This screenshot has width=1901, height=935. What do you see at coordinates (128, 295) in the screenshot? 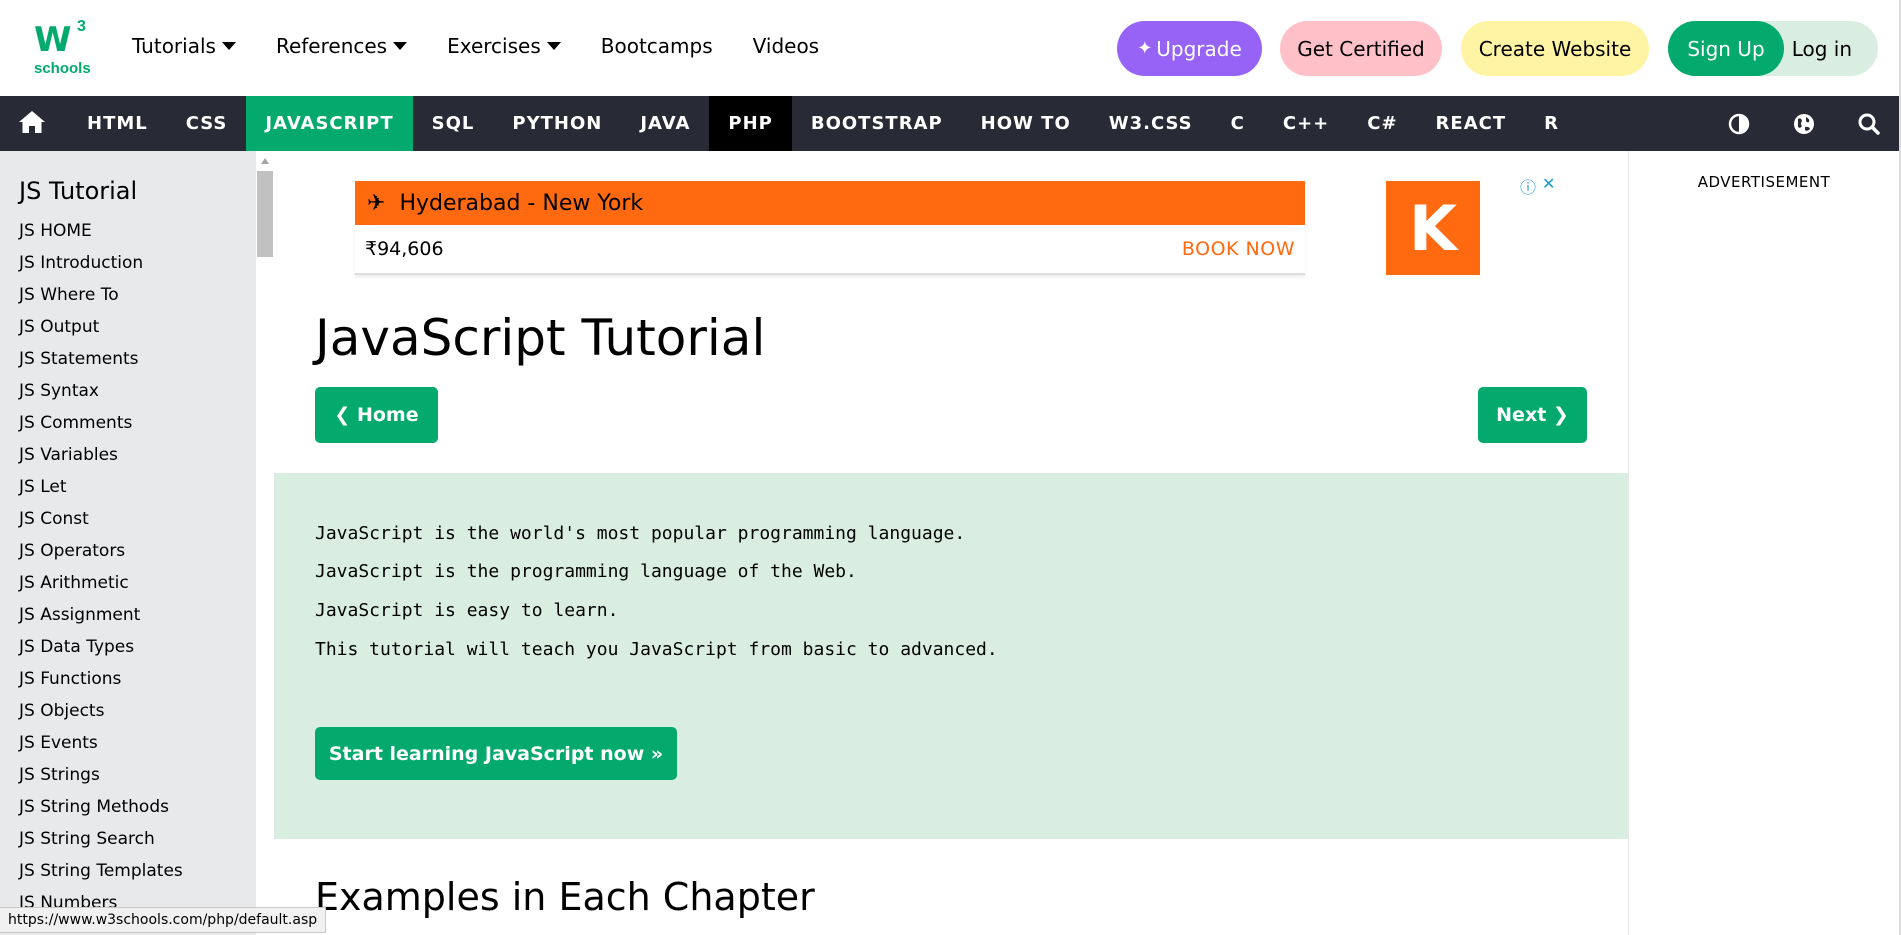
I see `sidebar-item: JS Where To` at bounding box center [128, 295].